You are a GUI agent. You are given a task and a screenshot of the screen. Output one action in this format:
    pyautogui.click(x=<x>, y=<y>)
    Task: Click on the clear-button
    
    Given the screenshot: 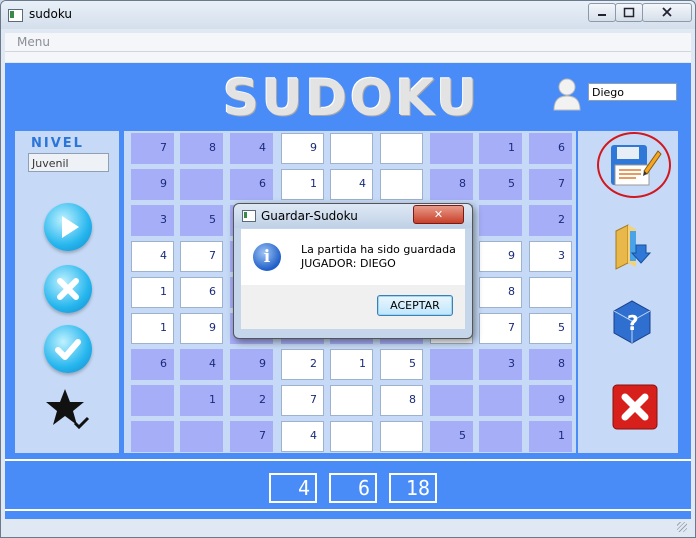 What is the action you would take?
    pyautogui.click(x=68, y=289)
    